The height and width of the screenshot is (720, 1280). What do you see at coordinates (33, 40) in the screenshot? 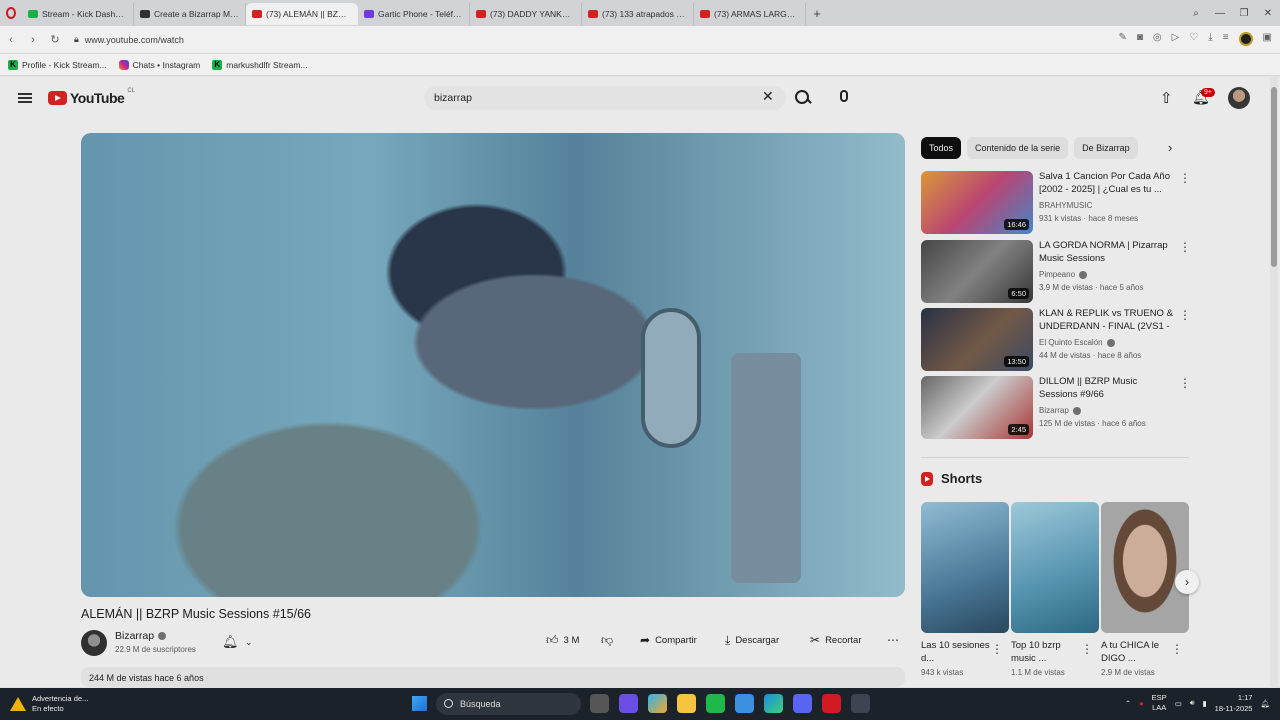
I see `forward-icon: ›` at bounding box center [33, 40].